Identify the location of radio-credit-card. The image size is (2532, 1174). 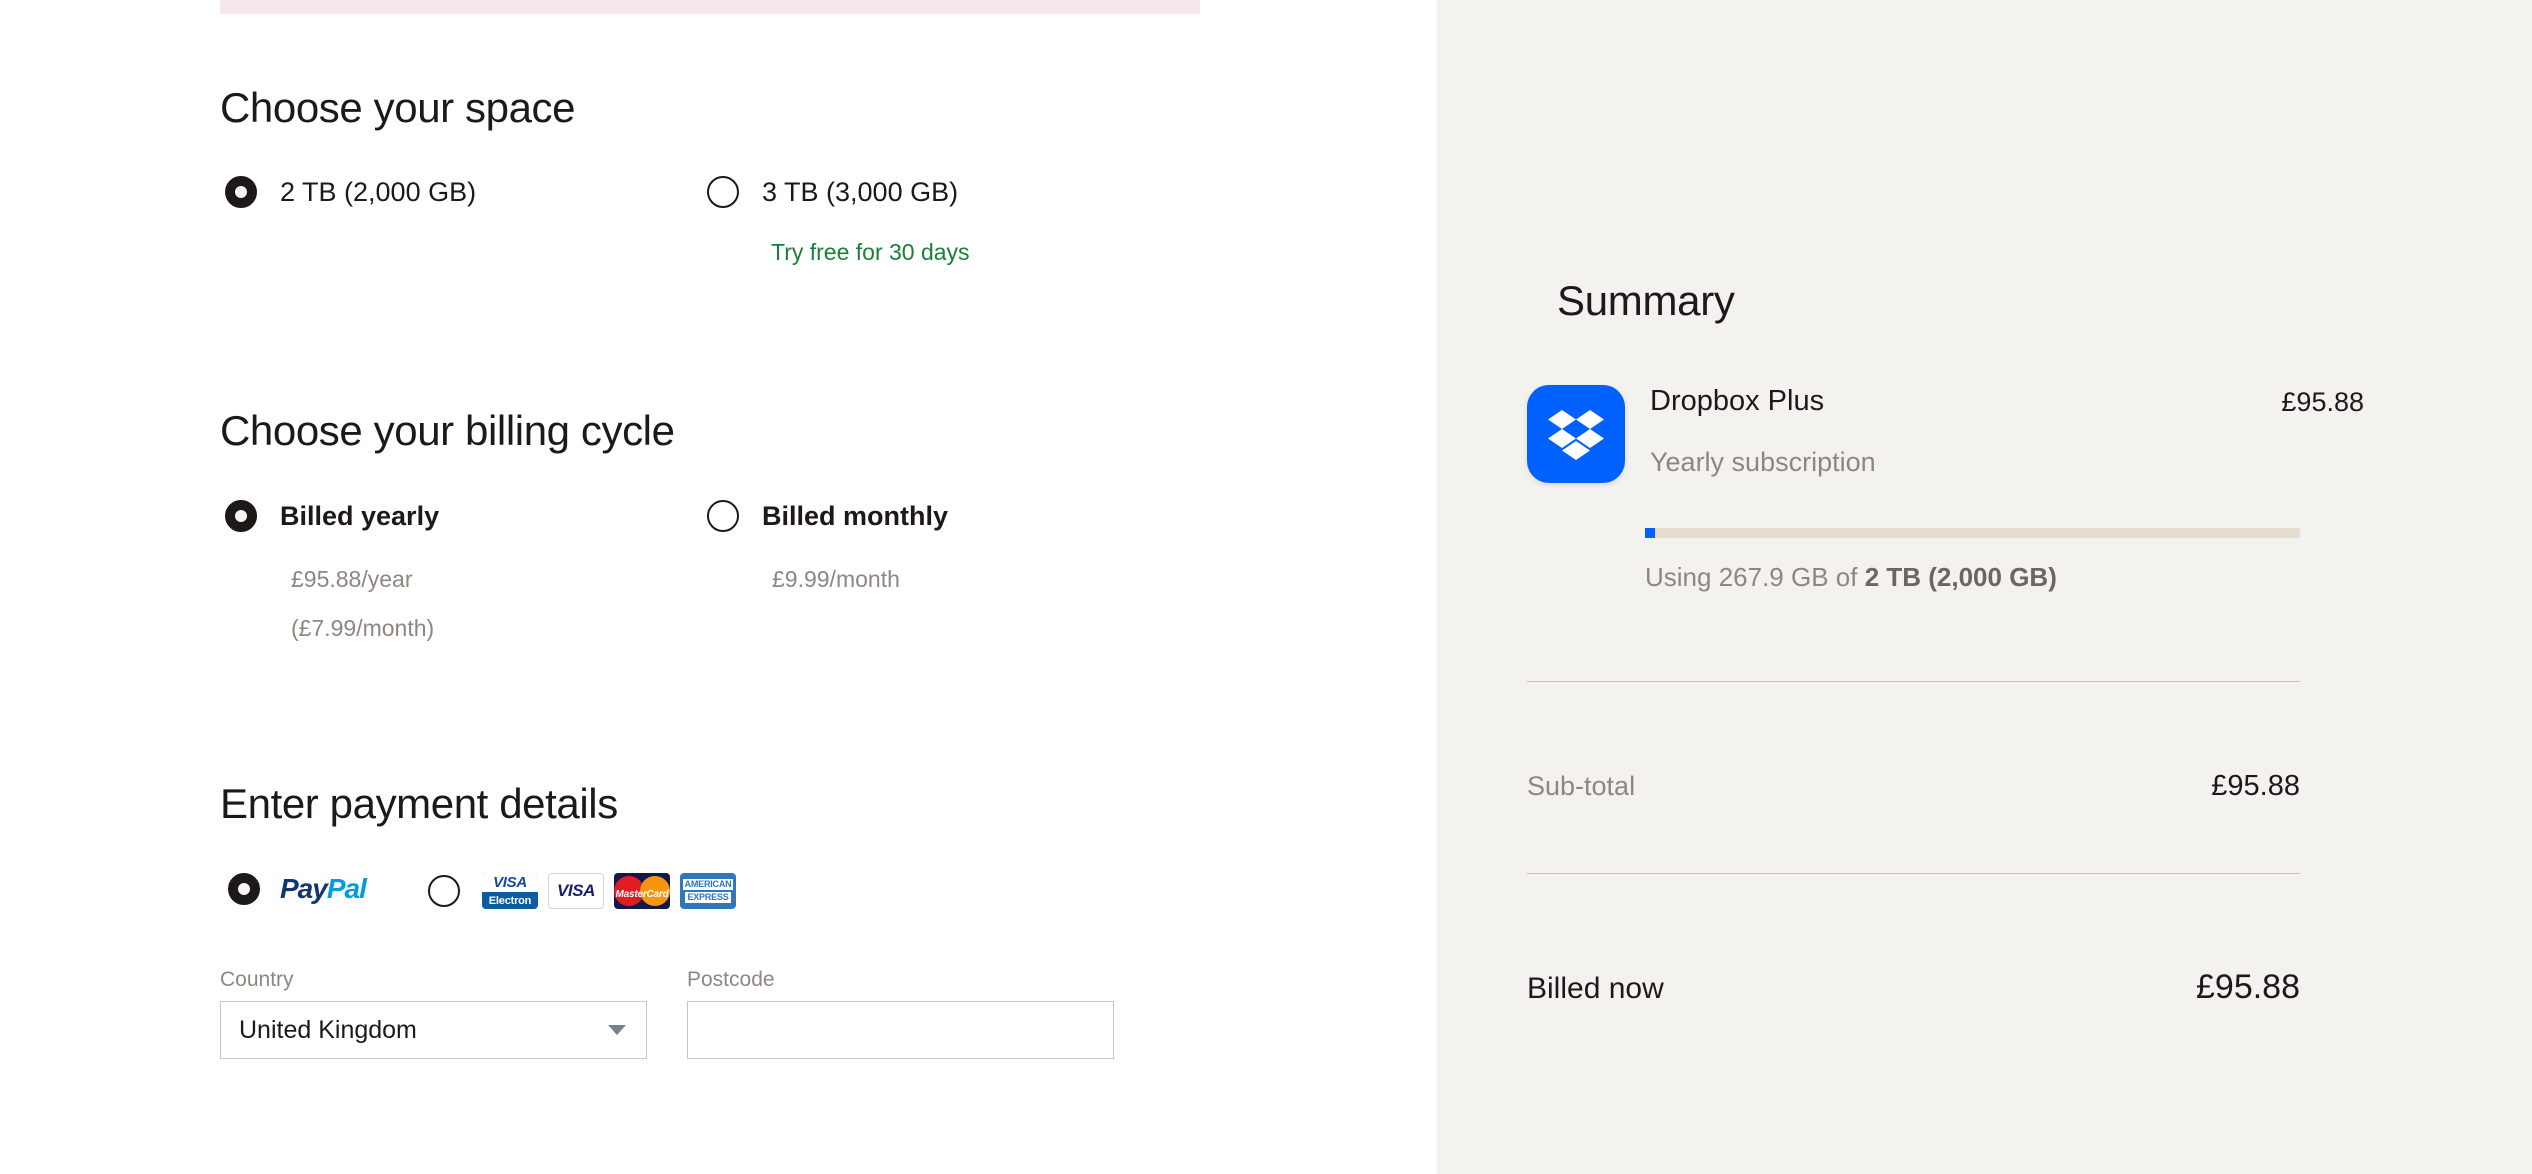
(444, 891).